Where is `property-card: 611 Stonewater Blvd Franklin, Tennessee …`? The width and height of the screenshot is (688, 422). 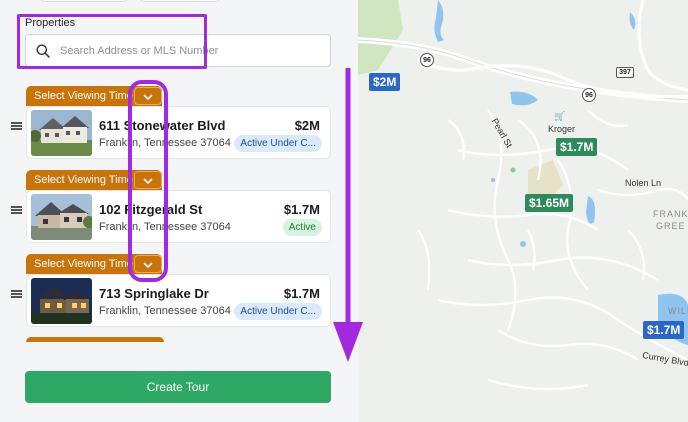
property-card: 611 Stonewater Blvd Franklin, Tennessee … is located at coordinates (178, 132).